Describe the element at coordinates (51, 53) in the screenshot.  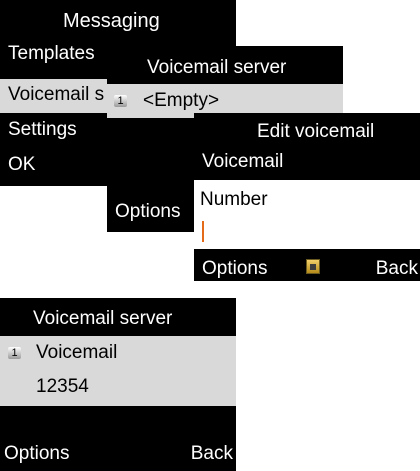
I see `menu-item-templates: Templates` at that location.